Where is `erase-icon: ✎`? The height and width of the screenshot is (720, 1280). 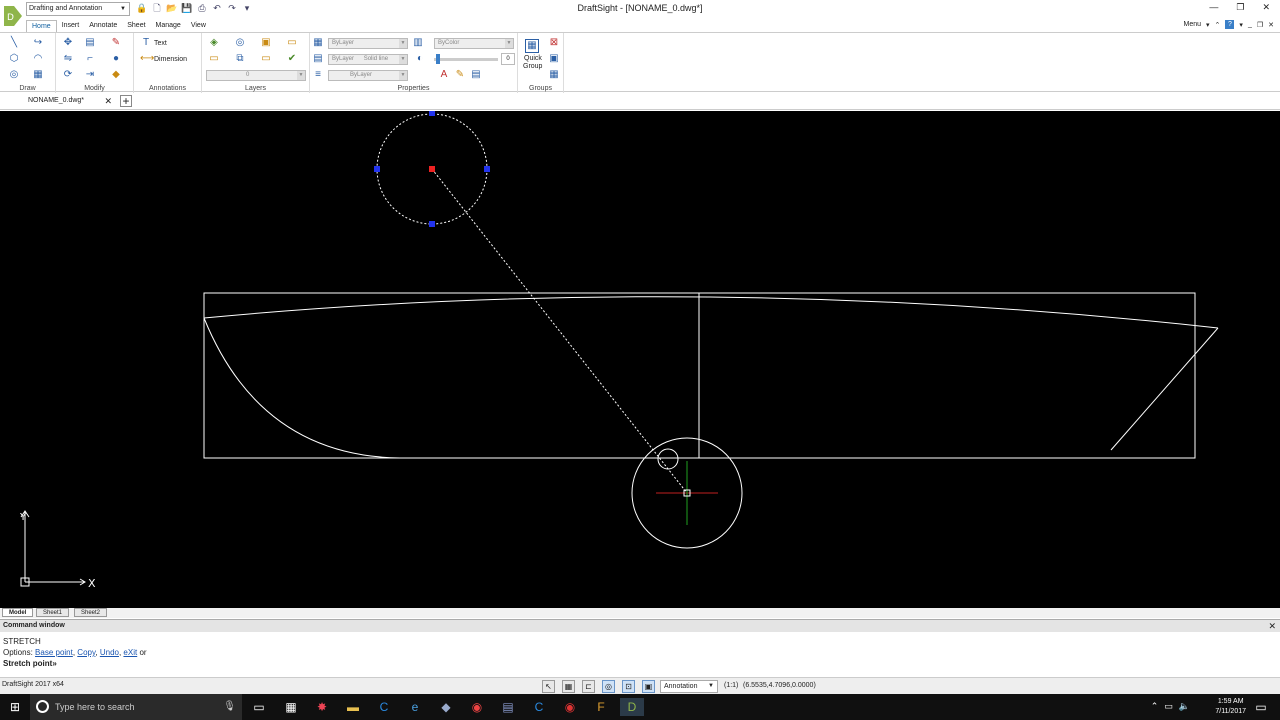 erase-icon: ✎ is located at coordinates (116, 43).